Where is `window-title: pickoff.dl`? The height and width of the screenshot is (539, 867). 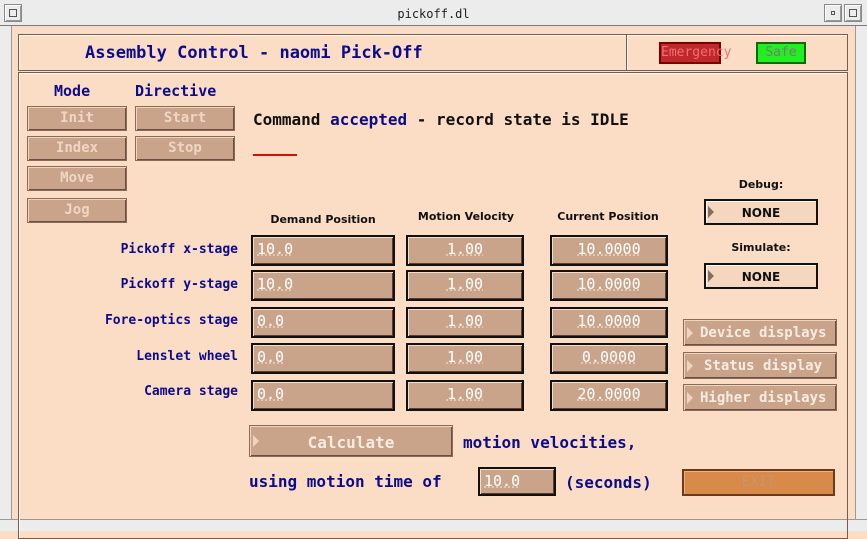 window-title: pickoff.dl is located at coordinates (433, 14).